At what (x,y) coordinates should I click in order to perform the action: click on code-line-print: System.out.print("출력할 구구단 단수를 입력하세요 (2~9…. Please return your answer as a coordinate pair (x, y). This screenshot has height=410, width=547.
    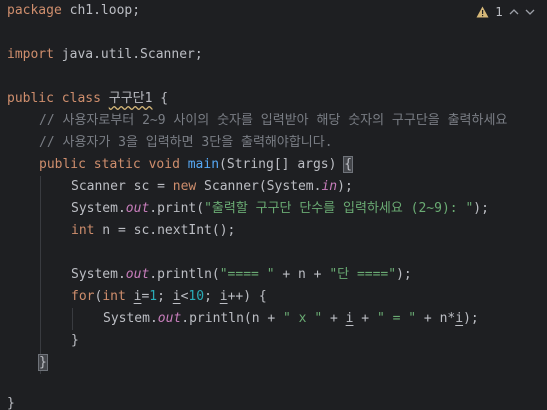
    Looking at the image, I should click on (280, 209).